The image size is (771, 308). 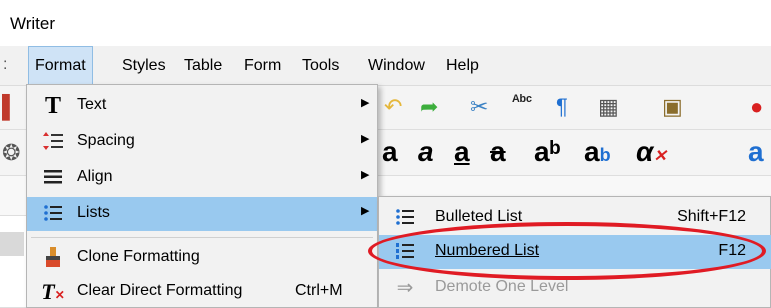 What do you see at coordinates (756, 152) in the screenshot?
I see `font-color-icon: a` at bounding box center [756, 152].